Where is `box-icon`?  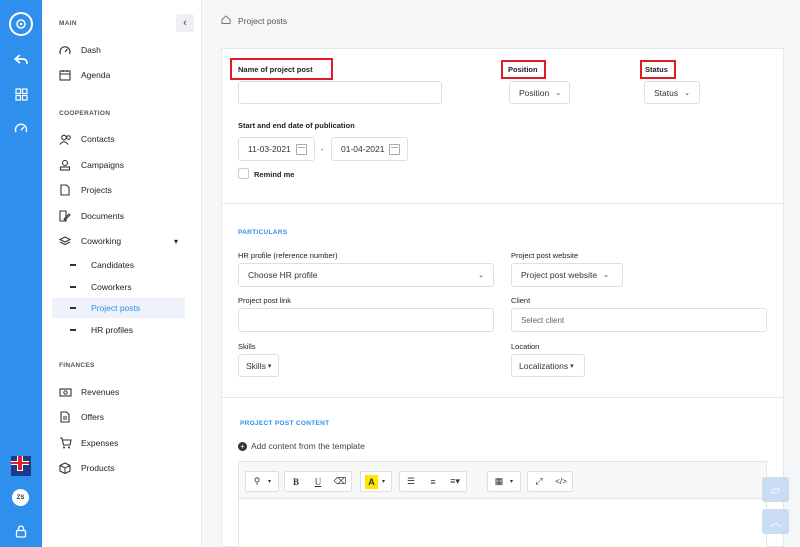
box-icon is located at coordinates (65, 468).